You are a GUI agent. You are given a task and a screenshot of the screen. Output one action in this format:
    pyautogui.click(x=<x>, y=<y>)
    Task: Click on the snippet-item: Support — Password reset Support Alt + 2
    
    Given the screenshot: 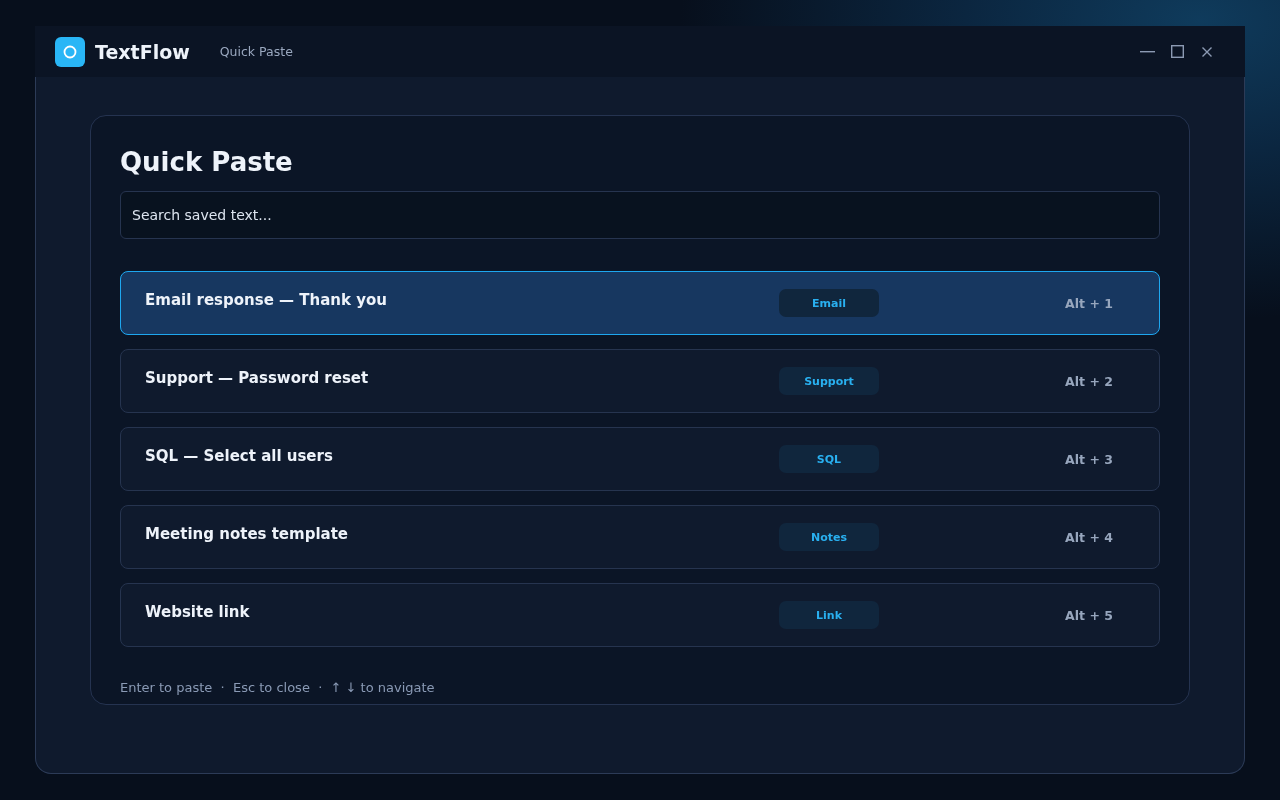 What is the action you would take?
    pyautogui.click(x=640, y=381)
    